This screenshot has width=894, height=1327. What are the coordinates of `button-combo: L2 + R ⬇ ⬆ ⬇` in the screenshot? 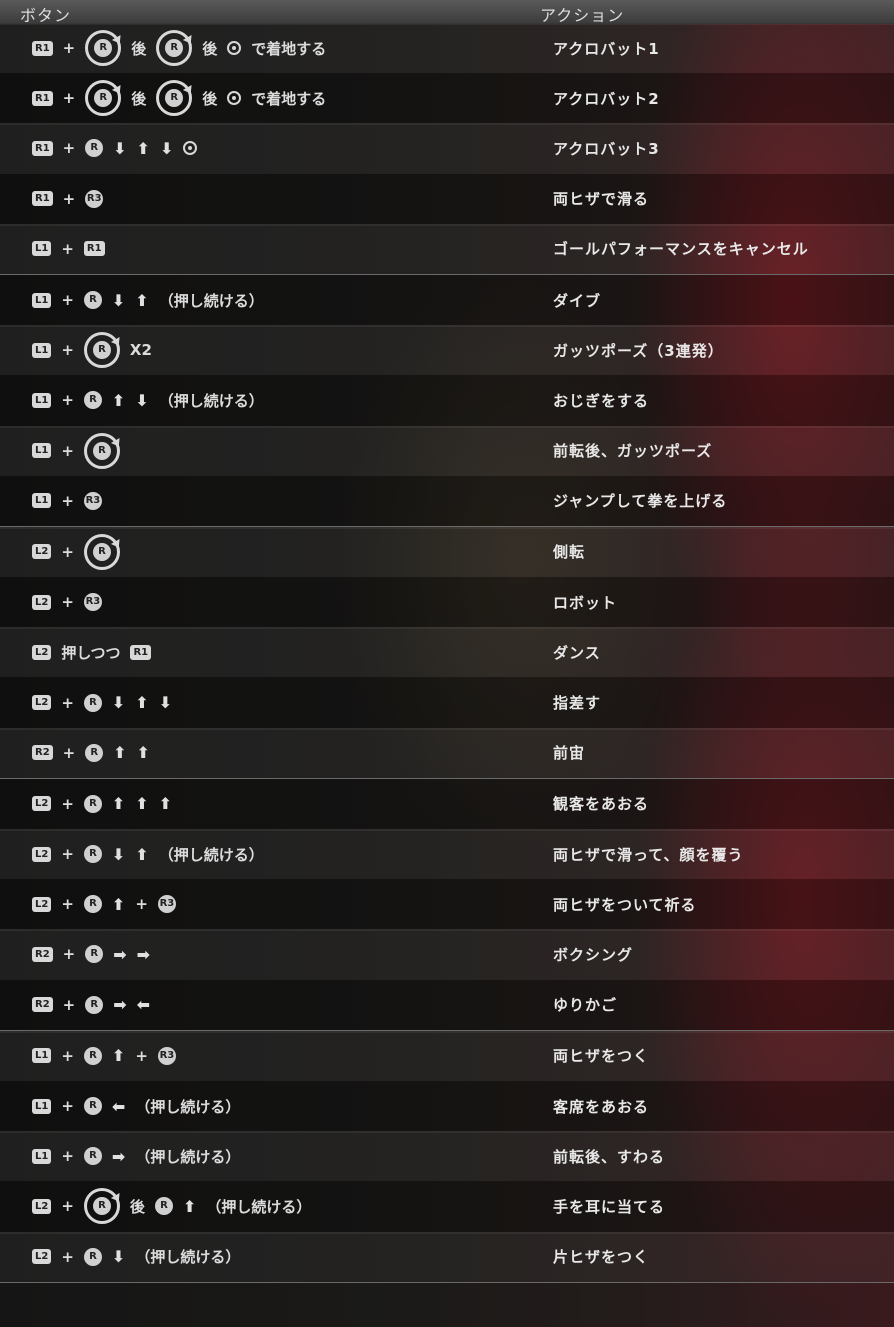 It's located at (102, 702).